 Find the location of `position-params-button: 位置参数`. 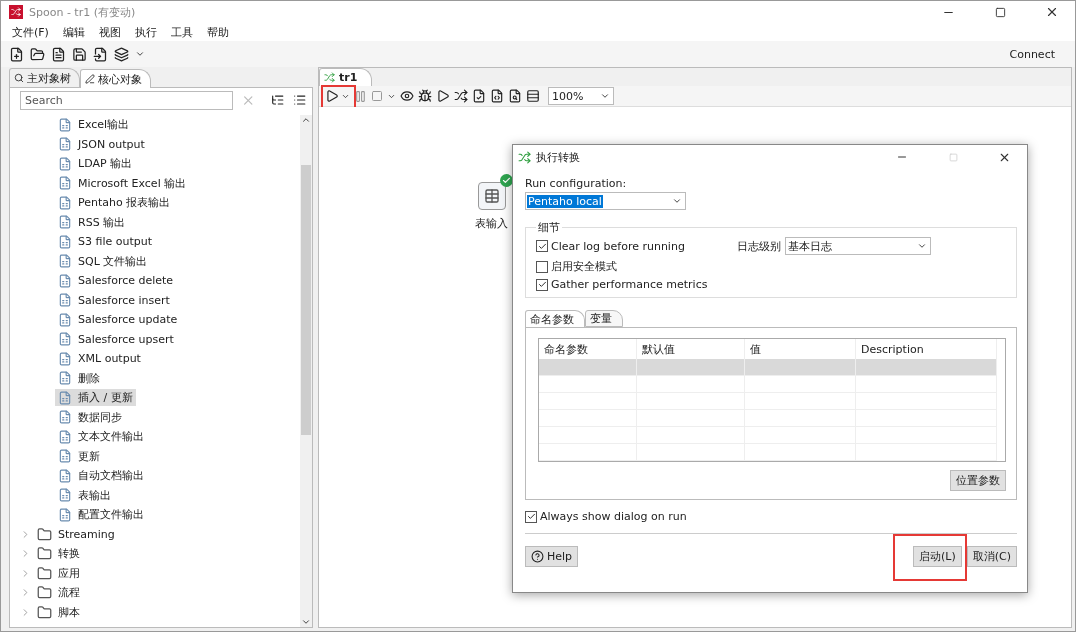

position-params-button: 位置参数 is located at coordinates (978, 480).